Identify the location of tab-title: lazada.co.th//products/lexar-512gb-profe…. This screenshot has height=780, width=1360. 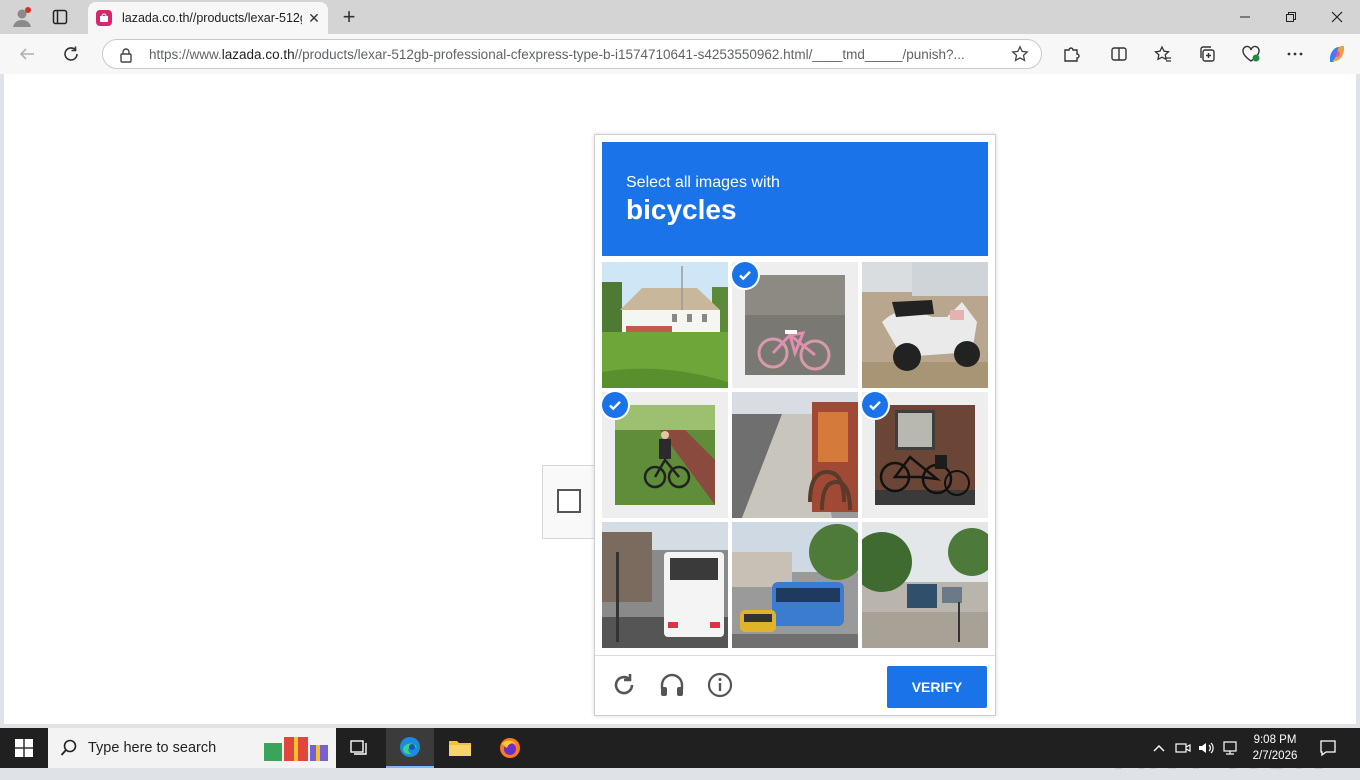
(212, 18).